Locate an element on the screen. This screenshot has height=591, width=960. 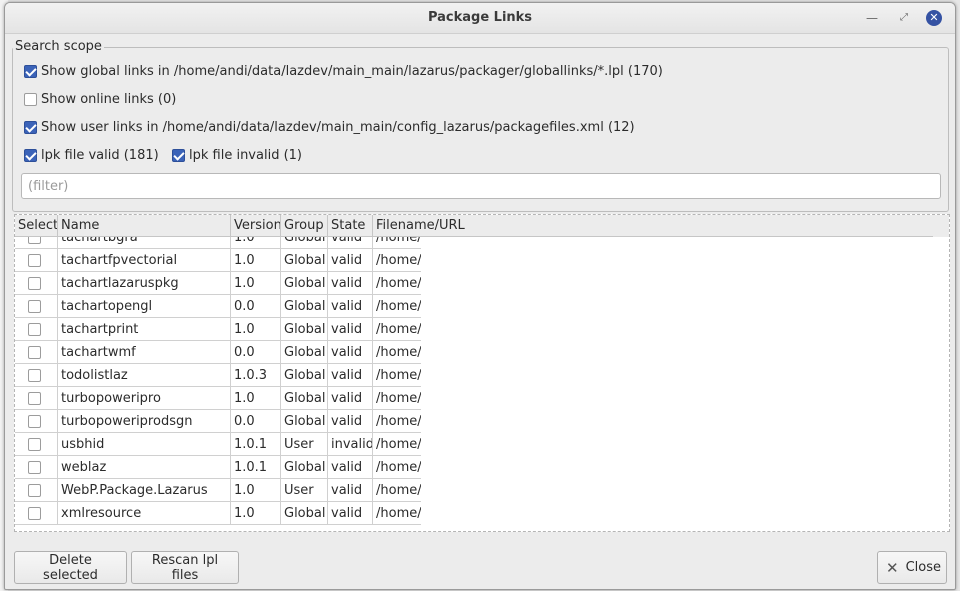
column-header-state: State is located at coordinates (350, 226).